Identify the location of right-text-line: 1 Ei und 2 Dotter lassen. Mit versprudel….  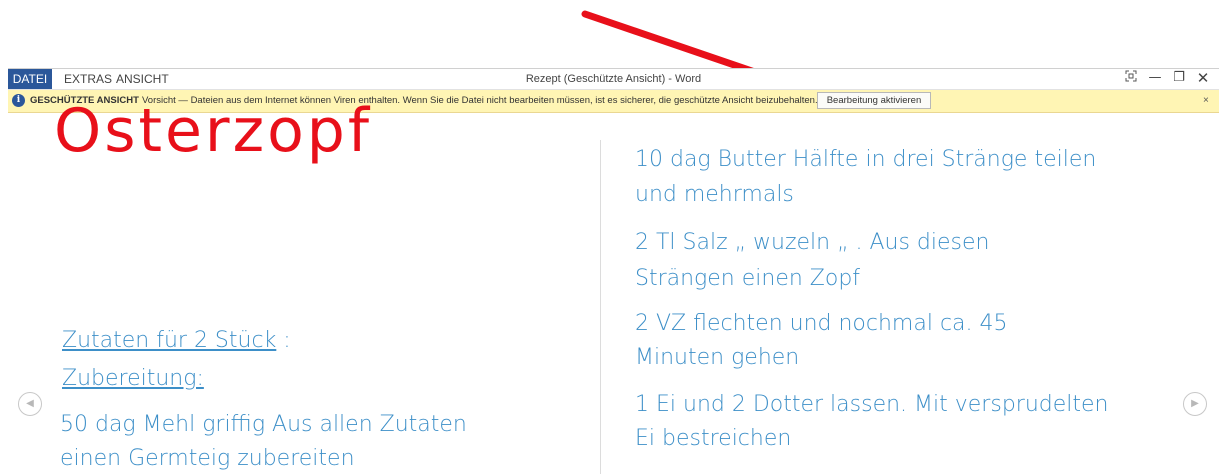
(872, 404).